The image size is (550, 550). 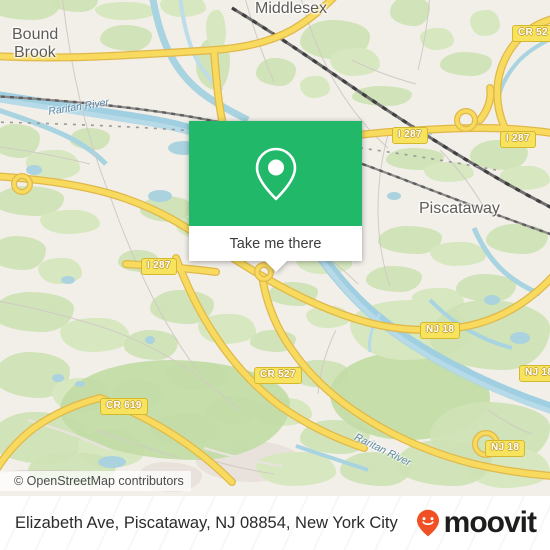 What do you see at coordinates (95, 481) in the screenshot?
I see `osm-attribution: © OpenStreetMap contributors` at bounding box center [95, 481].